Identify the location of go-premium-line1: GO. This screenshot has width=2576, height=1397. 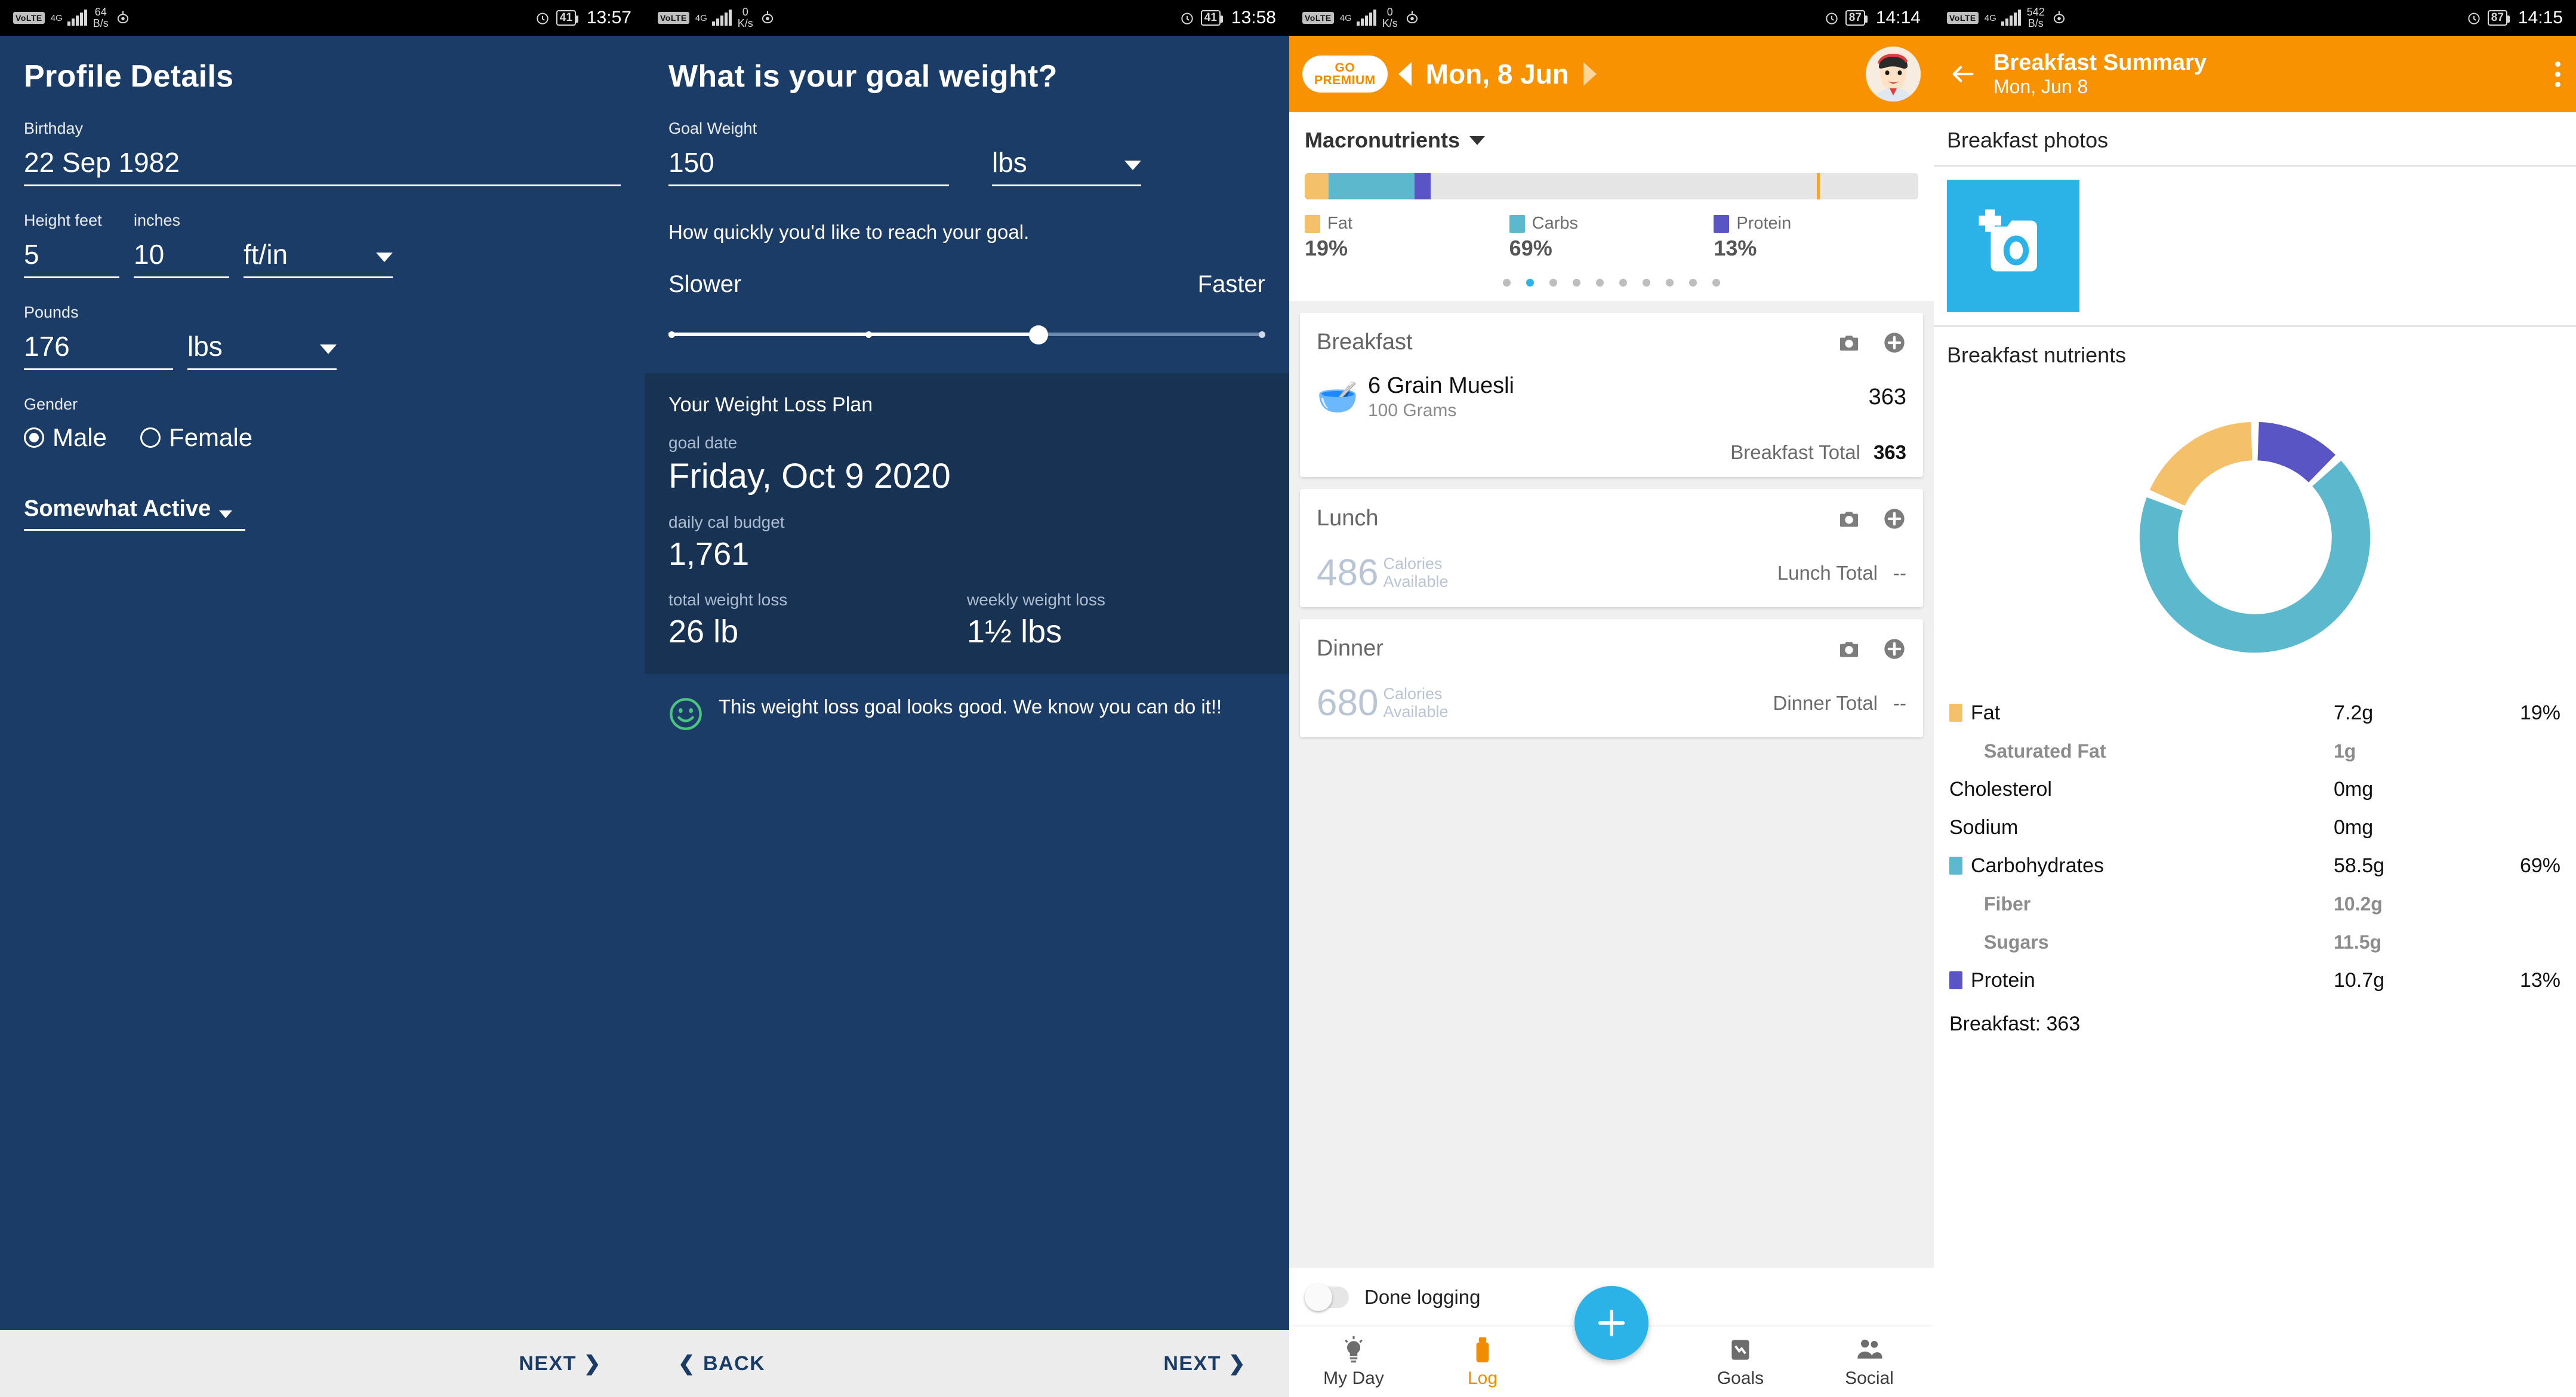
(1345, 67).